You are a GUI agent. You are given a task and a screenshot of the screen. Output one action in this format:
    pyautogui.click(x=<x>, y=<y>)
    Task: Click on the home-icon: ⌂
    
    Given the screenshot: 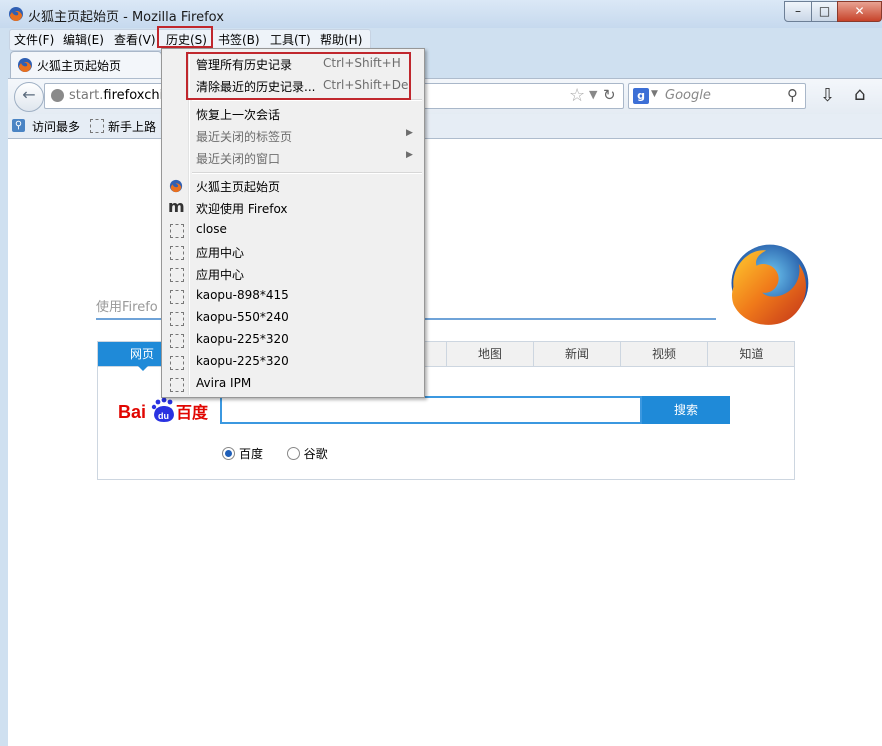 What is the action you would take?
    pyautogui.click(x=859, y=94)
    